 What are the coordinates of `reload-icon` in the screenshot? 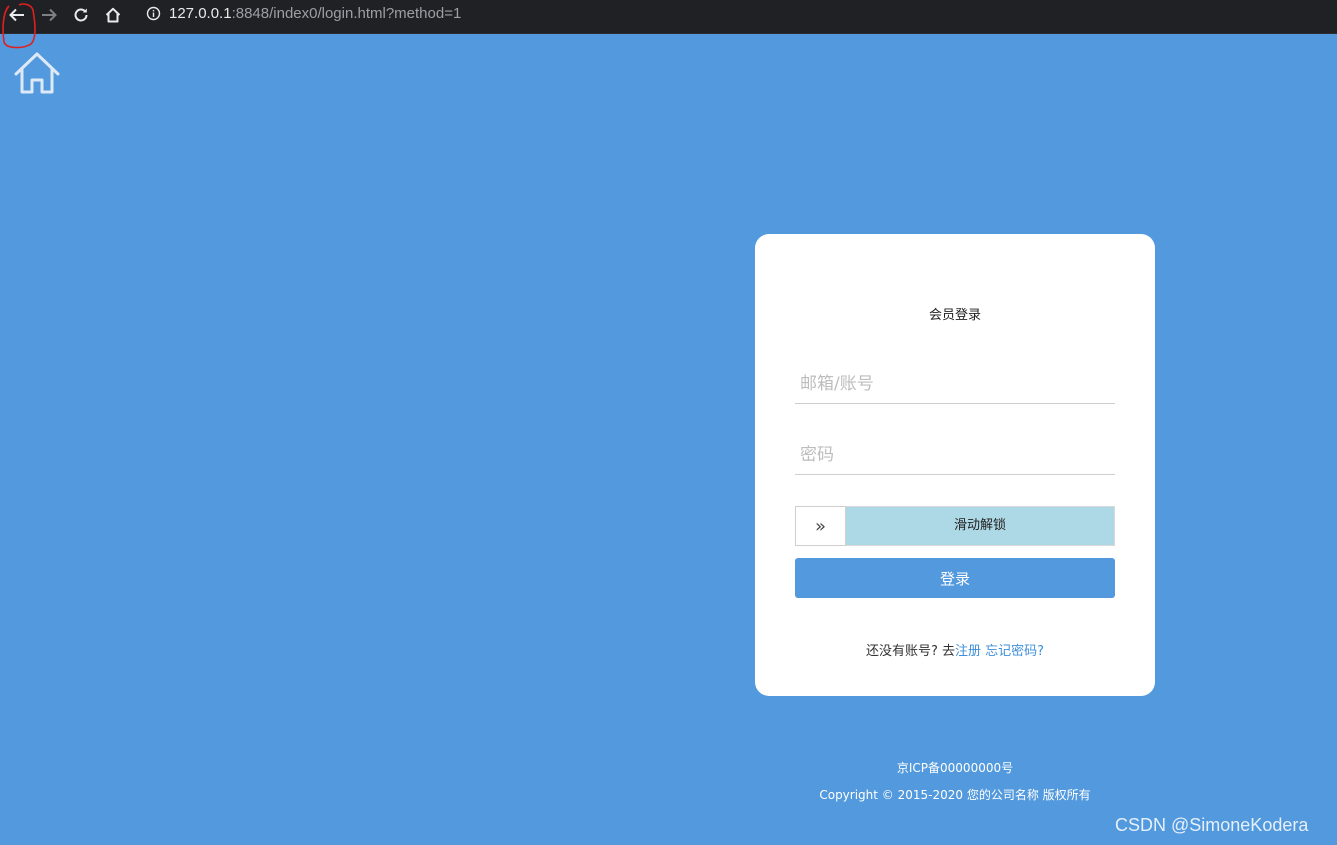 It's located at (81, 15).